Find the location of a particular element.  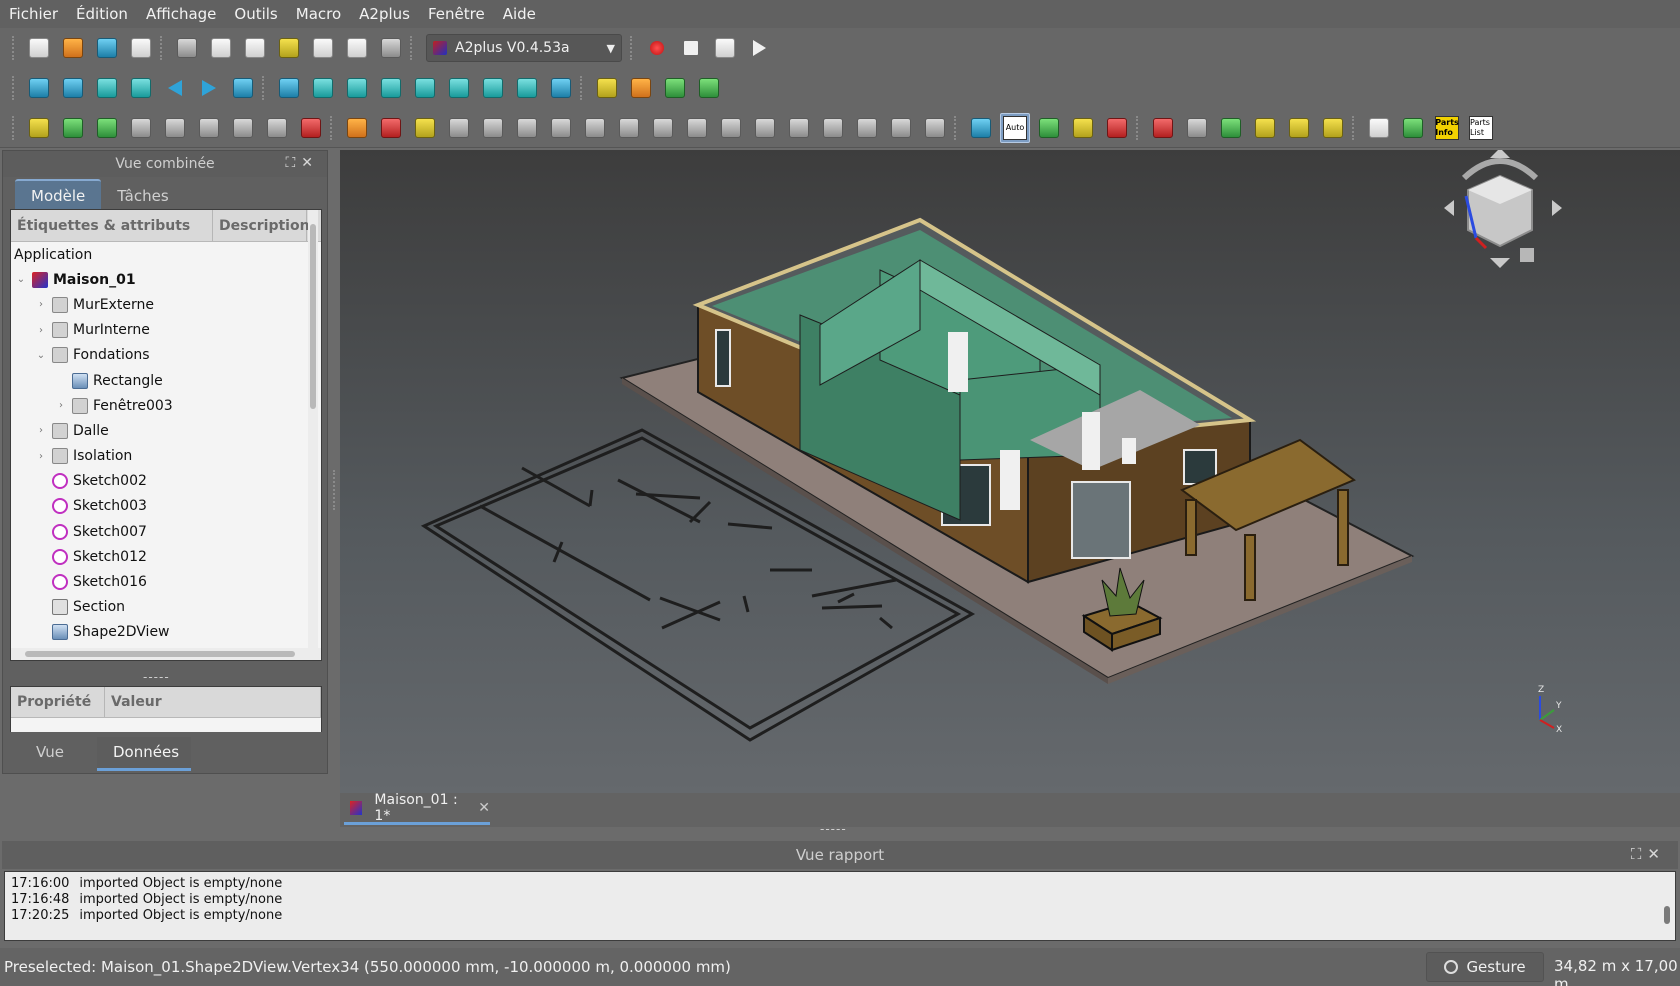

constraint-delete-button is located at coordinates (459, 128).